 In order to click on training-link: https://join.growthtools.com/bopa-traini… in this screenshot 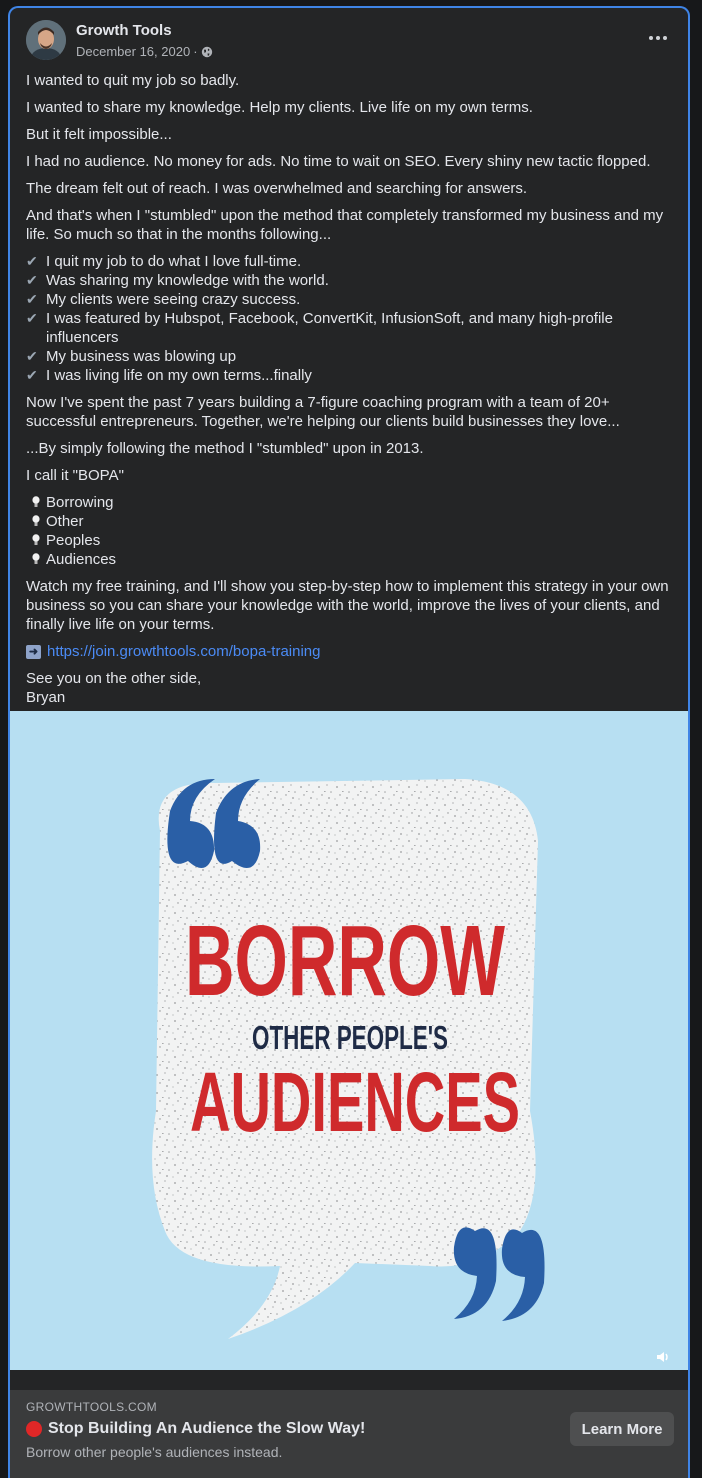, I will do `click(183, 651)`.